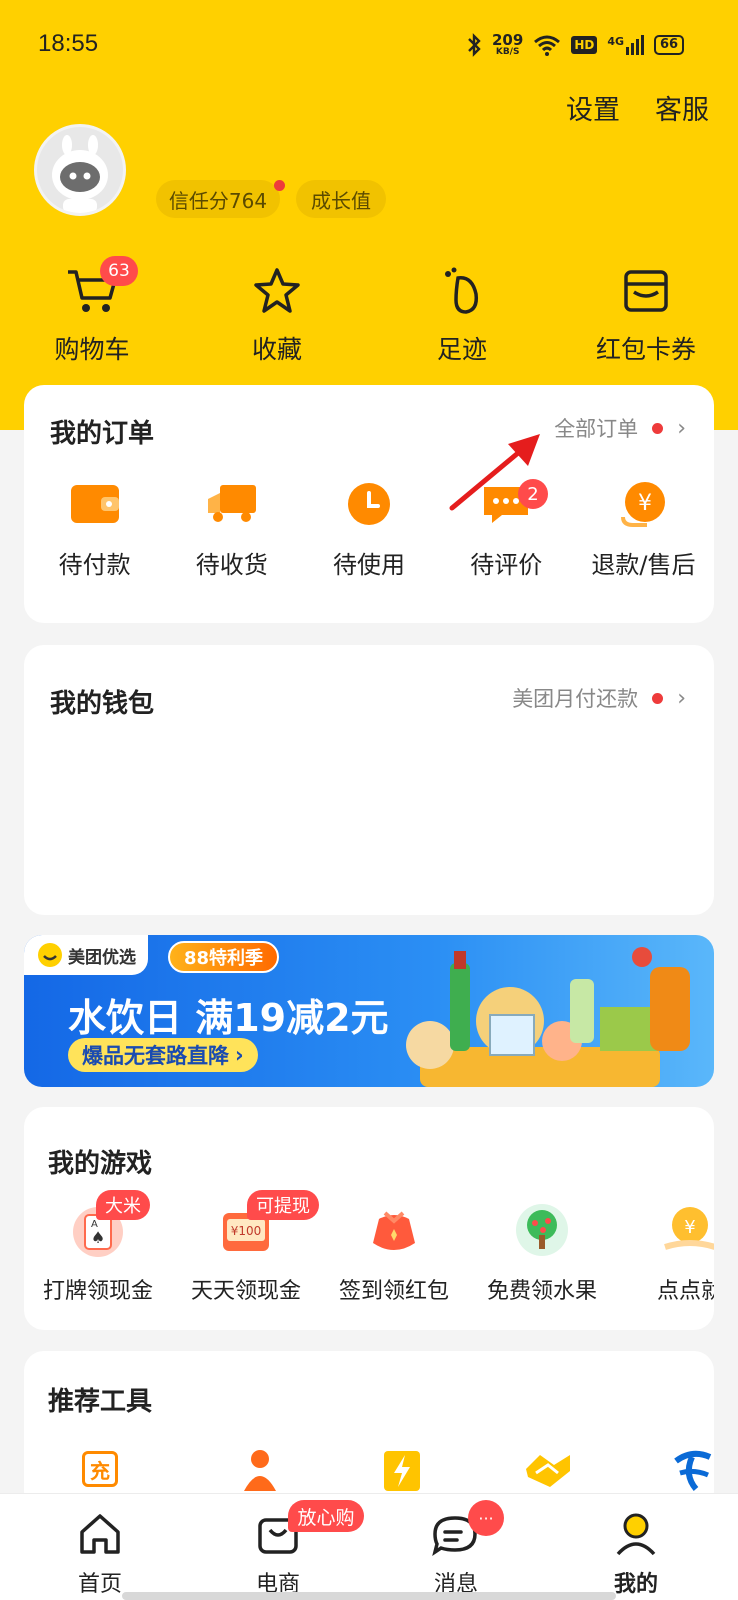  What do you see at coordinates (92, 316) in the screenshot?
I see `quick-link-cart: 购物车` at bounding box center [92, 316].